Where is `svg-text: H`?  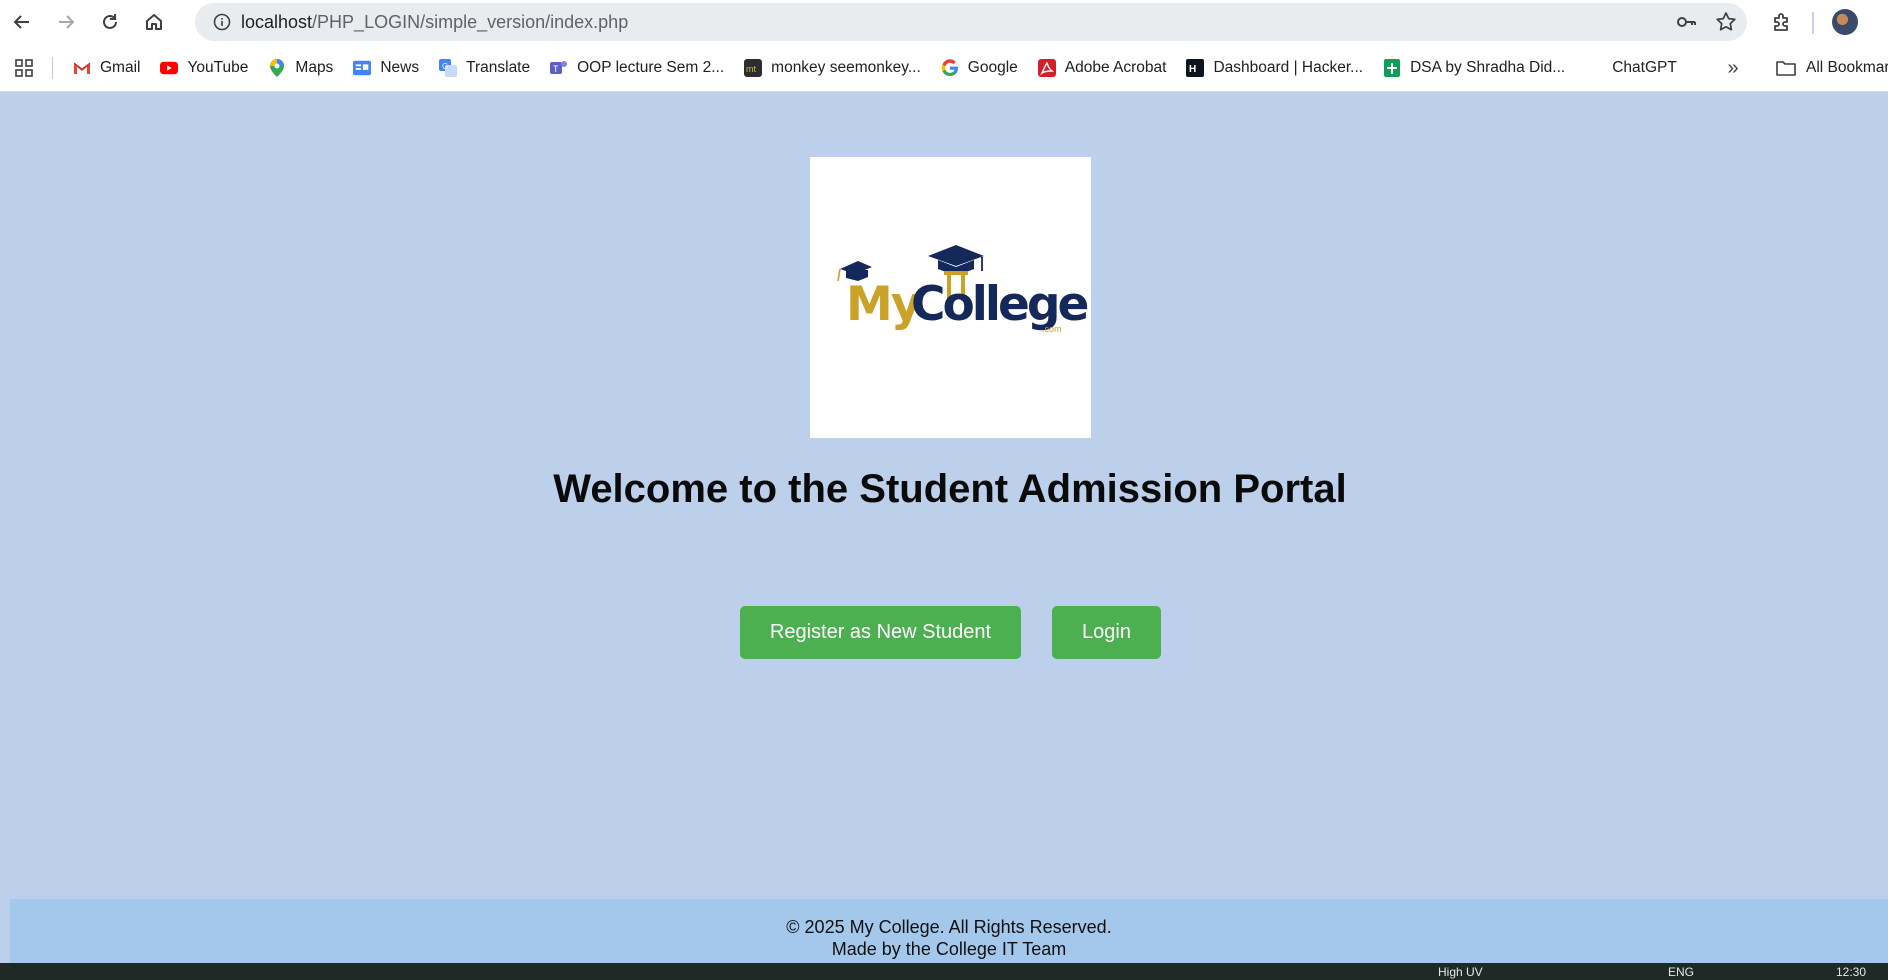 svg-text: H is located at coordinates (1192, 69).